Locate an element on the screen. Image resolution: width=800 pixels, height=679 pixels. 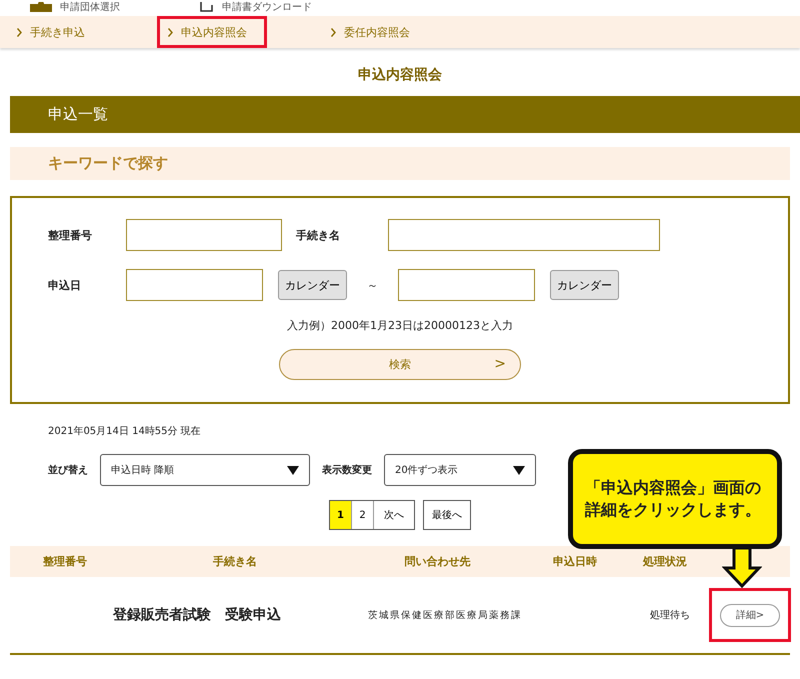
field-label: 整理番号 is located at coordinates (70, 235).